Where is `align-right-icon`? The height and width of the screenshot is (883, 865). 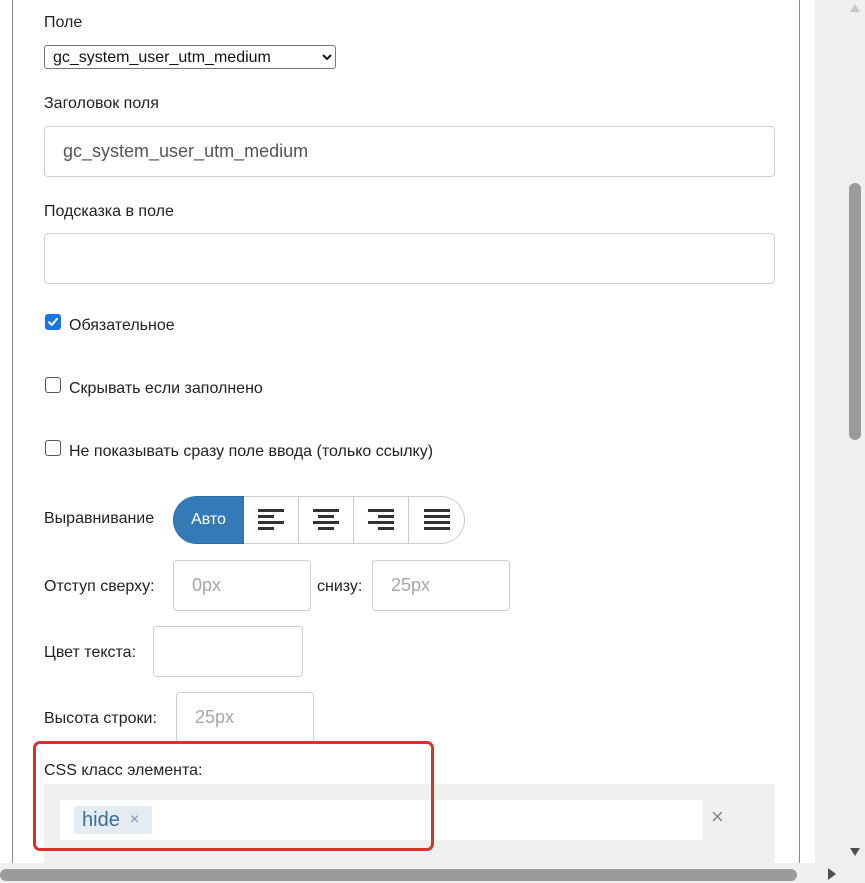
align-right-icon is located at coordinates (381, 519).